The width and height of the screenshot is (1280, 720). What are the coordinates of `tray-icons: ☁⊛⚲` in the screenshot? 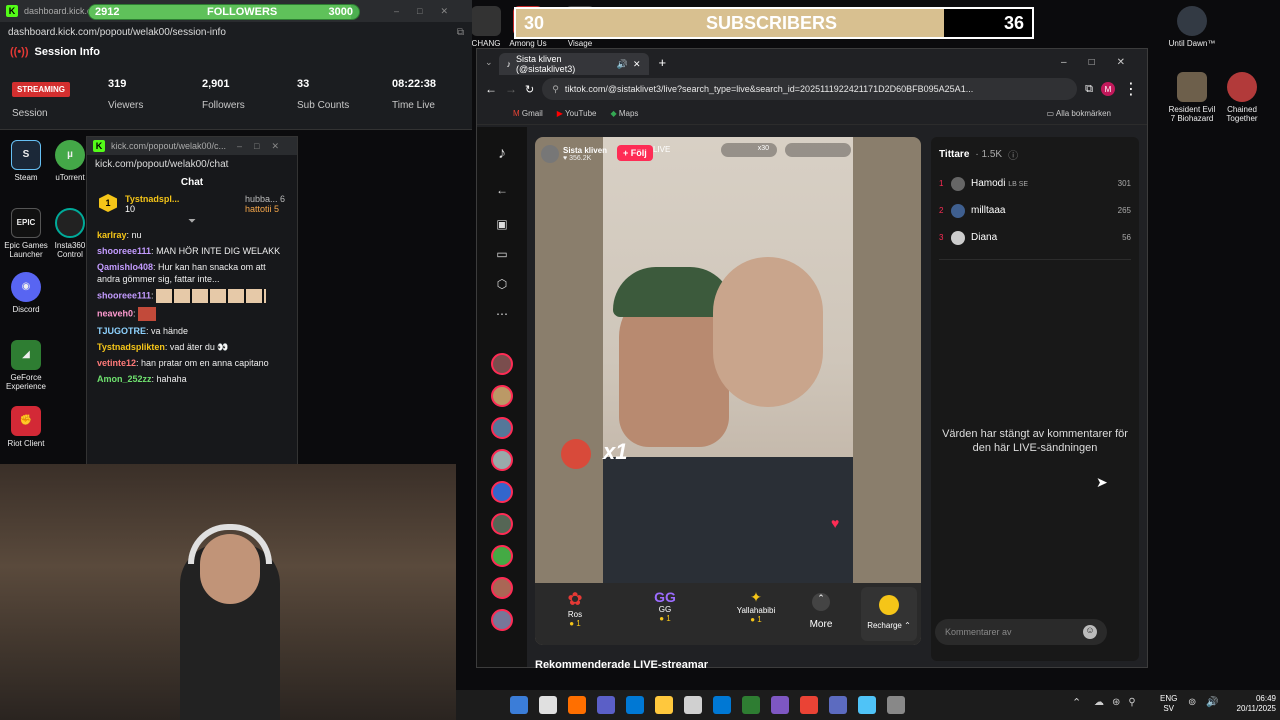 It's located at (1119, 702).